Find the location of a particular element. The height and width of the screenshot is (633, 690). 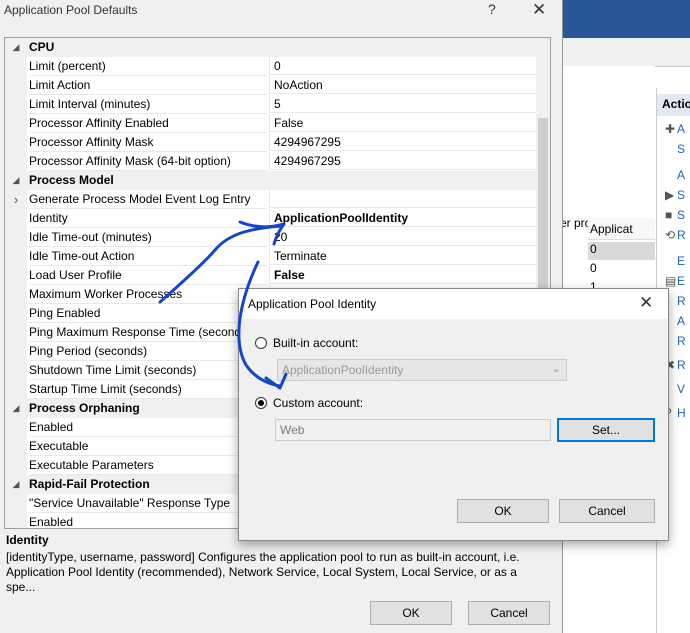

property-row: Identity ApplicationPoolIdentity is located at coordinates (270, 218).